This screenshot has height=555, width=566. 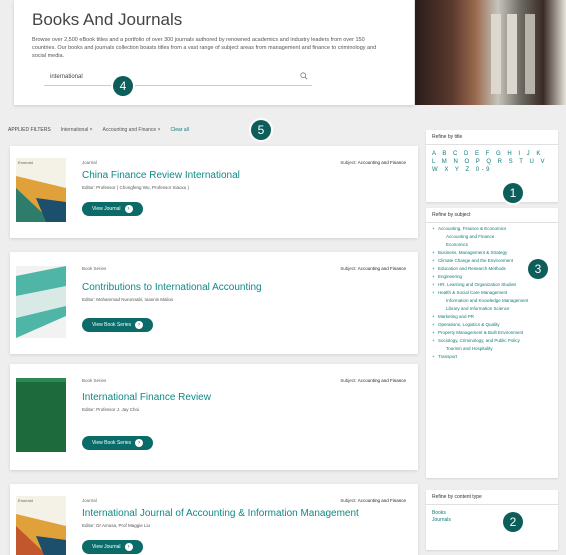 I want to click on subject-item: Accounting and Finance, so click(x=492, y=237).